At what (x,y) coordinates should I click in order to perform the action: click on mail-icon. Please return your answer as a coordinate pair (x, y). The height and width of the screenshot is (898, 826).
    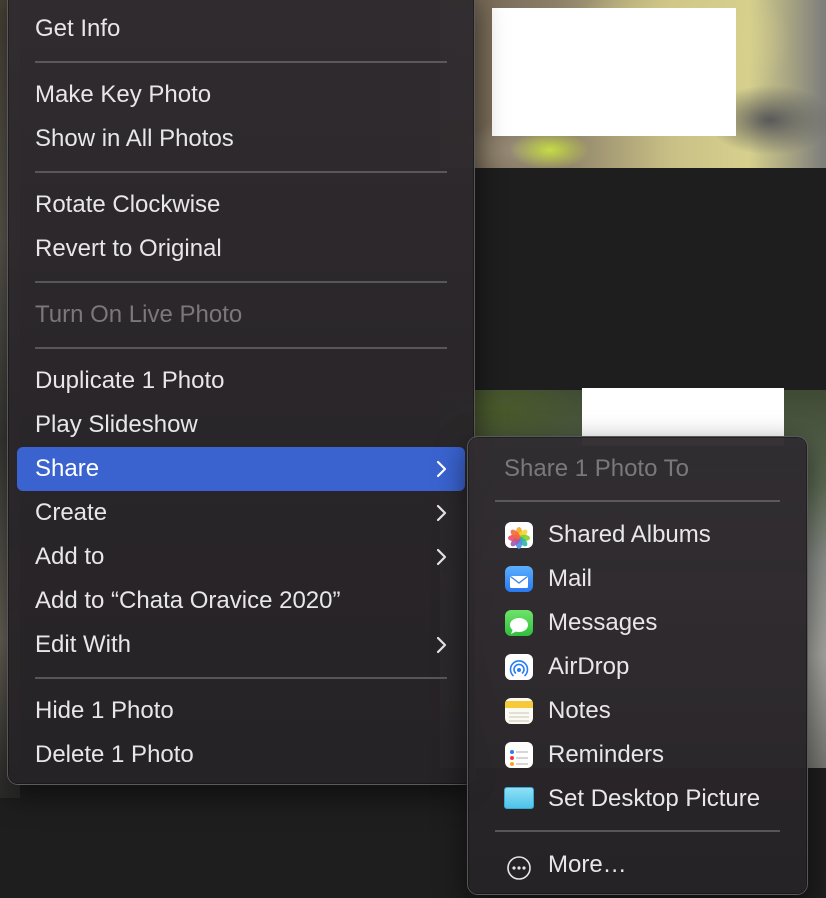
    Looking at the image, I should click on (519, 579).